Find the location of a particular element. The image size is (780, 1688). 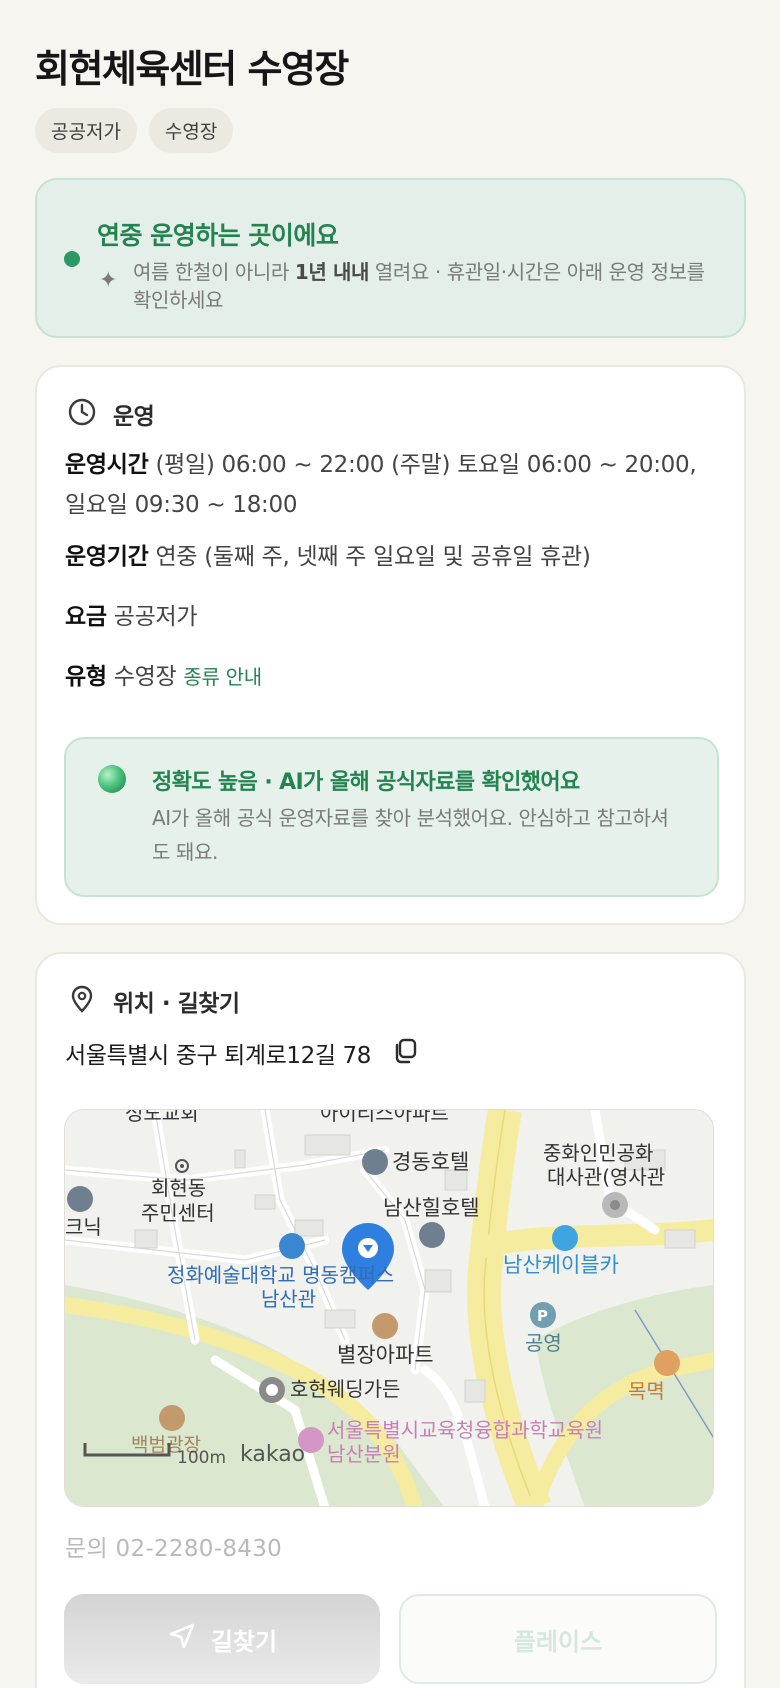

map-label-education-2: 남산분원 is located at coordinates (364, 1454).